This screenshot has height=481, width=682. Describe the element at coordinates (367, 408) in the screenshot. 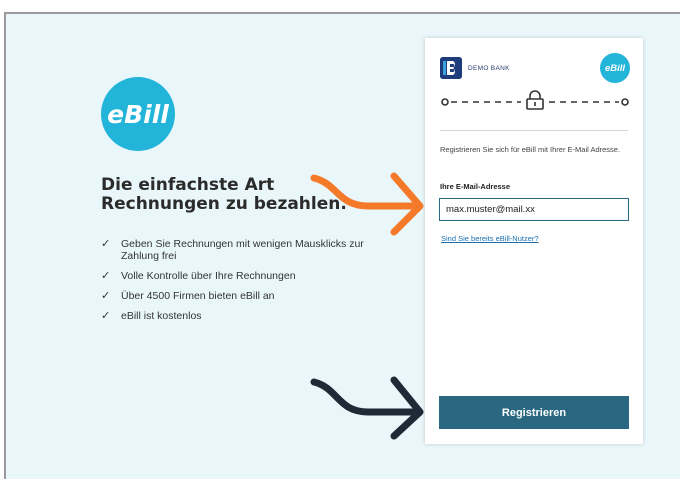

I see `dark-arrow-annotation` at that location.